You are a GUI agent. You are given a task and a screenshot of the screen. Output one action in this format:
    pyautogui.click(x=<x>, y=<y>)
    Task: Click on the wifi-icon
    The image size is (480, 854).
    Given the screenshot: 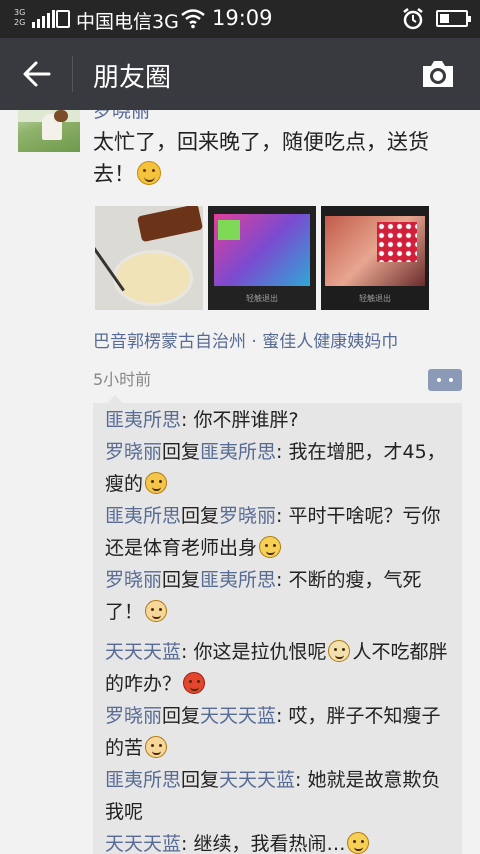 What is the action you would take?
    pyautogui.click(x=193, y=19)
    